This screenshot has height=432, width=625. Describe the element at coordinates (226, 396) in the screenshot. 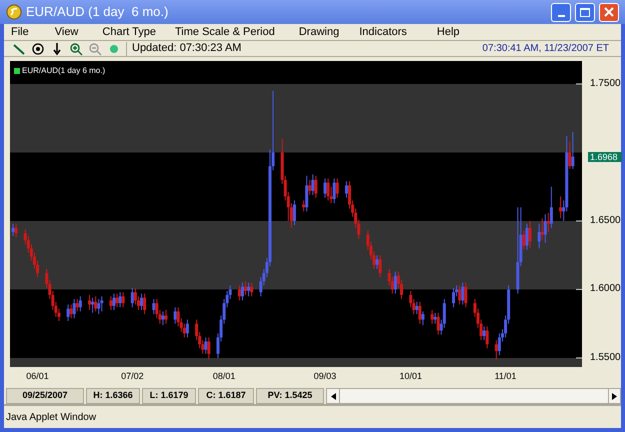

I see `status-cell: C: 1.6187` at that location.